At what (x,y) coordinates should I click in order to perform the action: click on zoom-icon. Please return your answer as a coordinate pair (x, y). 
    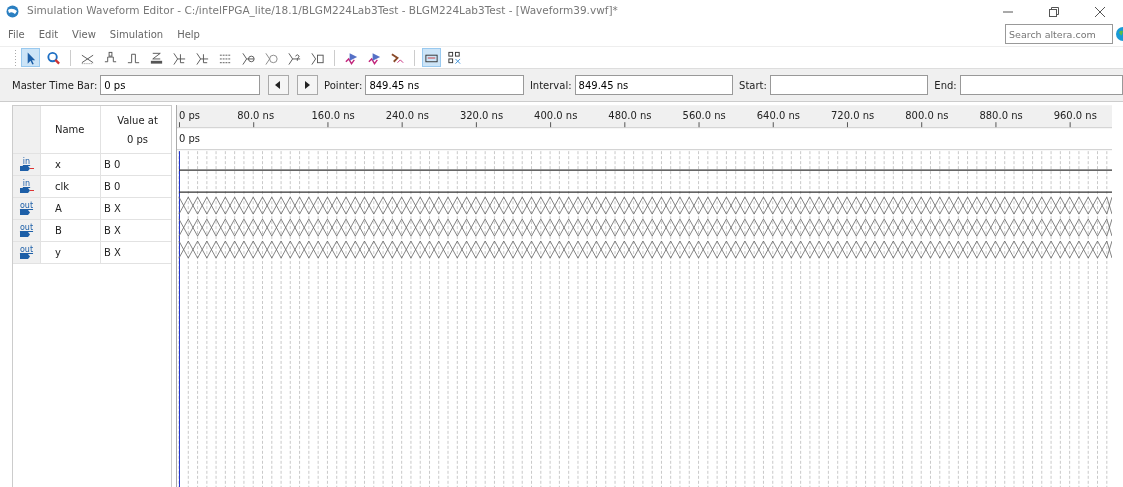
    Looking at the image, I should click on (53, 57).